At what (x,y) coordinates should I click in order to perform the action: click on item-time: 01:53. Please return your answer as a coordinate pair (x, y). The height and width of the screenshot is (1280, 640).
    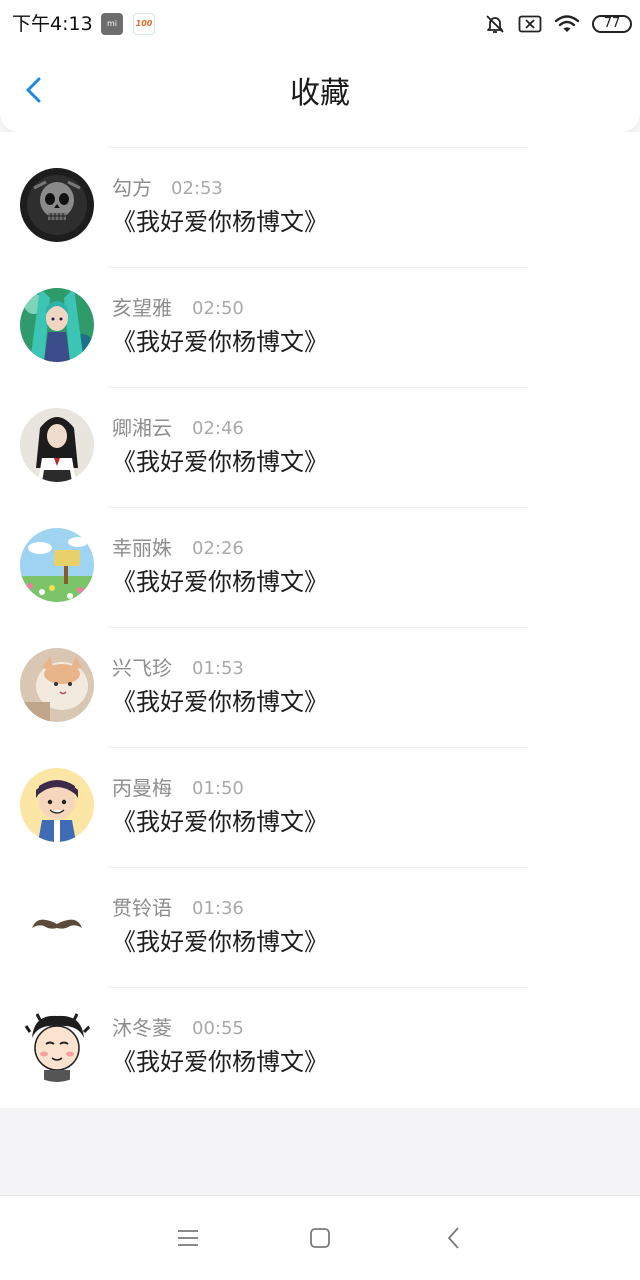
    Looking at the image, I should click on (218, 668).